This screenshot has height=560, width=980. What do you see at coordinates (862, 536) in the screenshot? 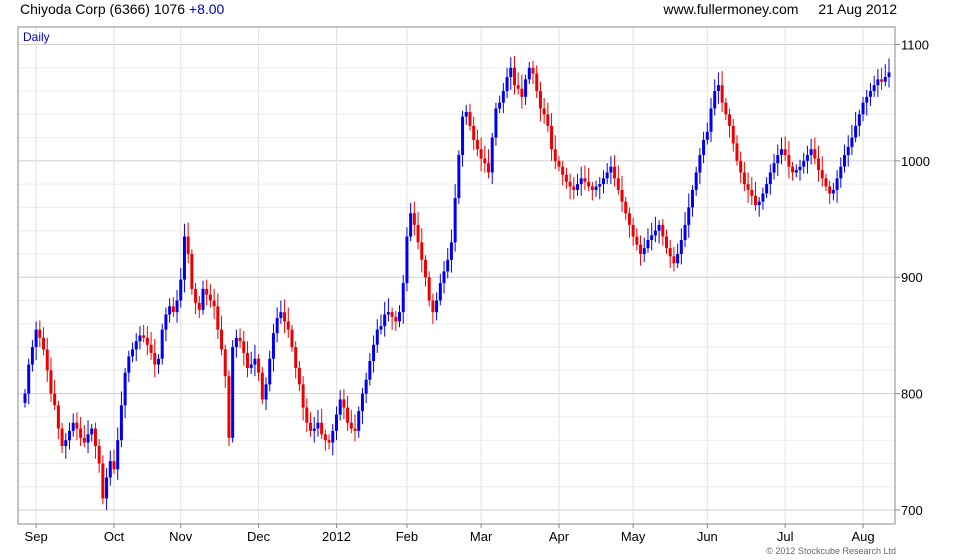
I see `x-tick-label: Aug` at bounding box center [862, 536].